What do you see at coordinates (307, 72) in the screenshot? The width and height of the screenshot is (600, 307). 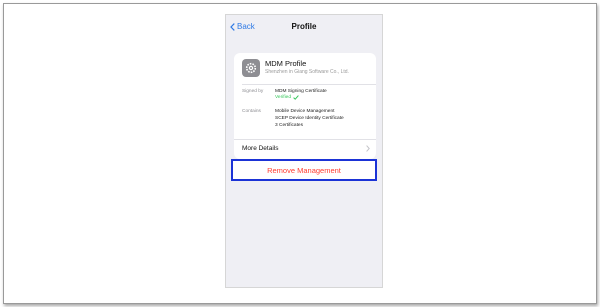 I see `profile-organization: Shenzhen in Giang Software Co., Ltd.` at bounding box center [307, 72].